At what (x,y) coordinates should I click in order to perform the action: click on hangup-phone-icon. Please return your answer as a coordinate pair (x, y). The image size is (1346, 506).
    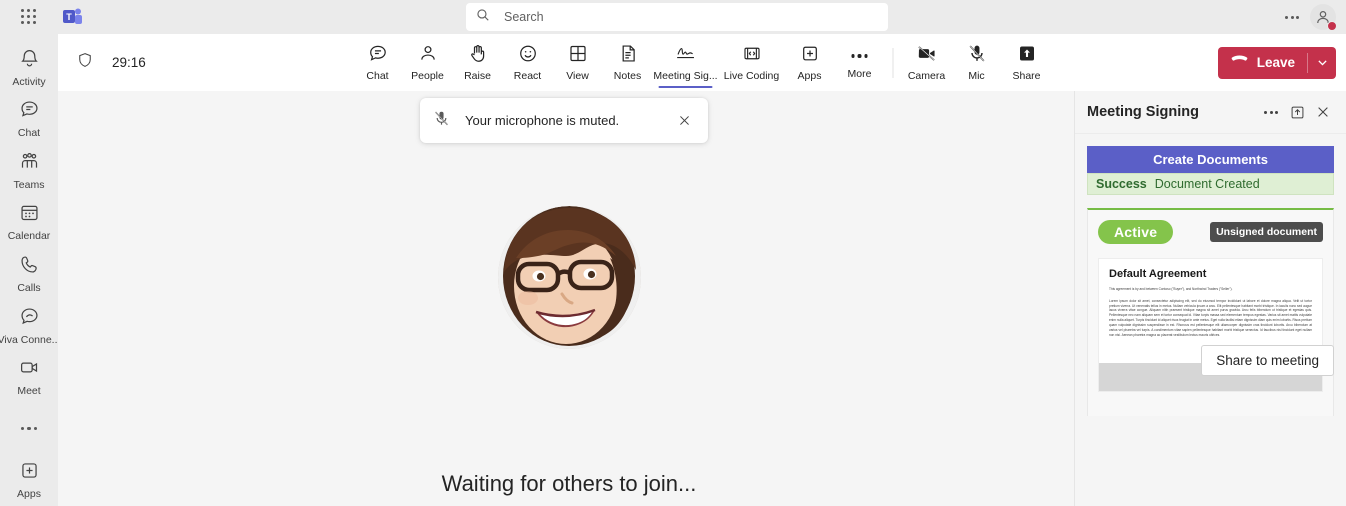
    Looking at the image, I should click on (1239, 63).